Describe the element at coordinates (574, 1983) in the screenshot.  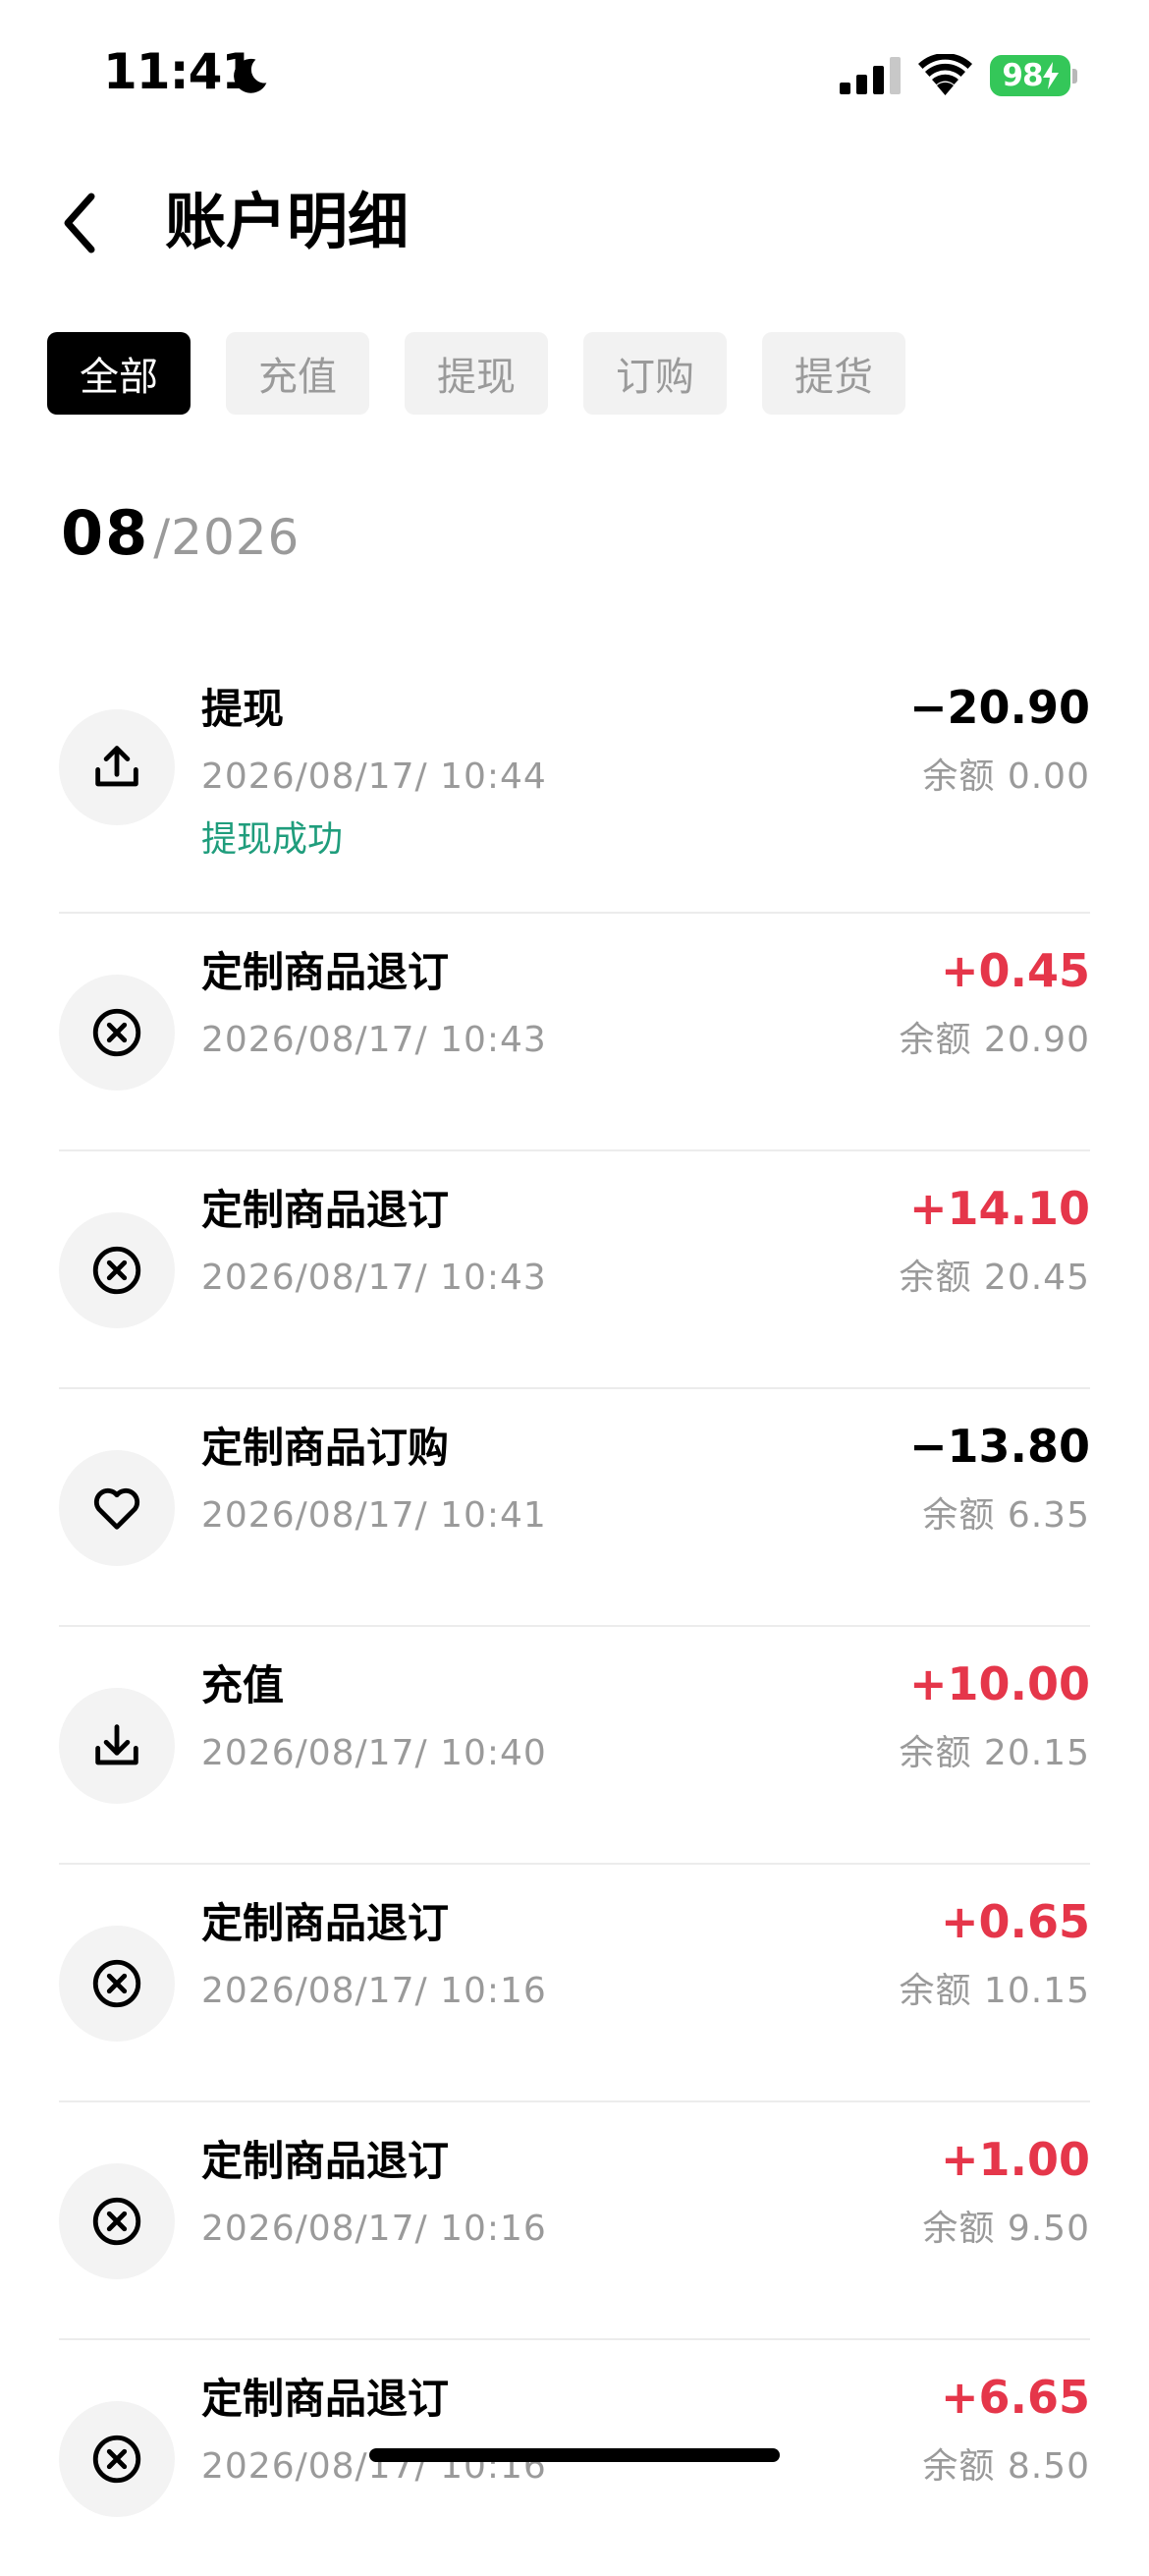
I see `transaction-row: 定制商品退订 2026/08/17/ 10:16 +0.65 余额 10.15` at that location.